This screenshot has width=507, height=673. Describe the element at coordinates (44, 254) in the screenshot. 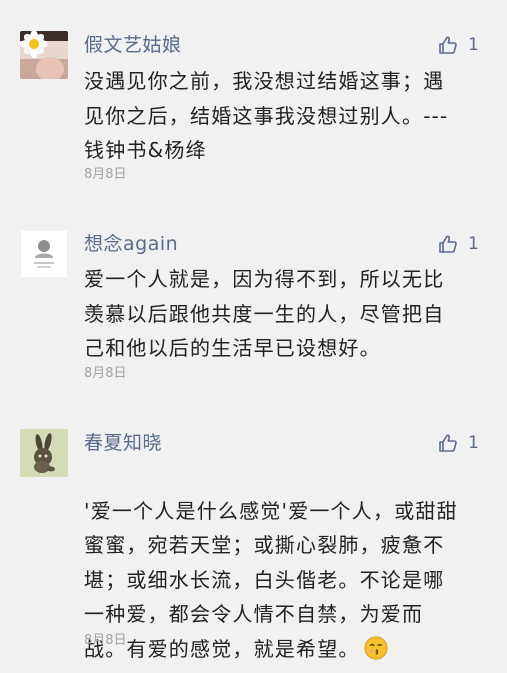

I see `white-profile-avatar-icon` at that location.